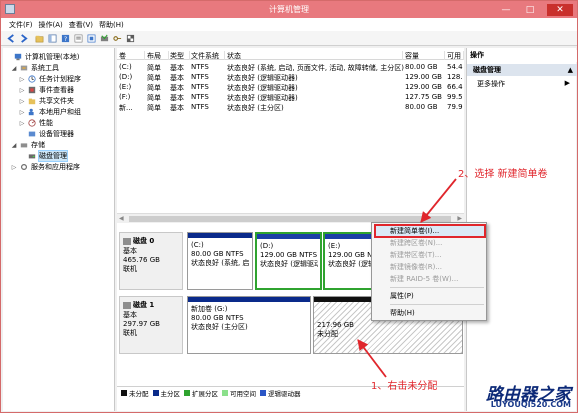  I want to click on tools-icon, so click(24, 68).